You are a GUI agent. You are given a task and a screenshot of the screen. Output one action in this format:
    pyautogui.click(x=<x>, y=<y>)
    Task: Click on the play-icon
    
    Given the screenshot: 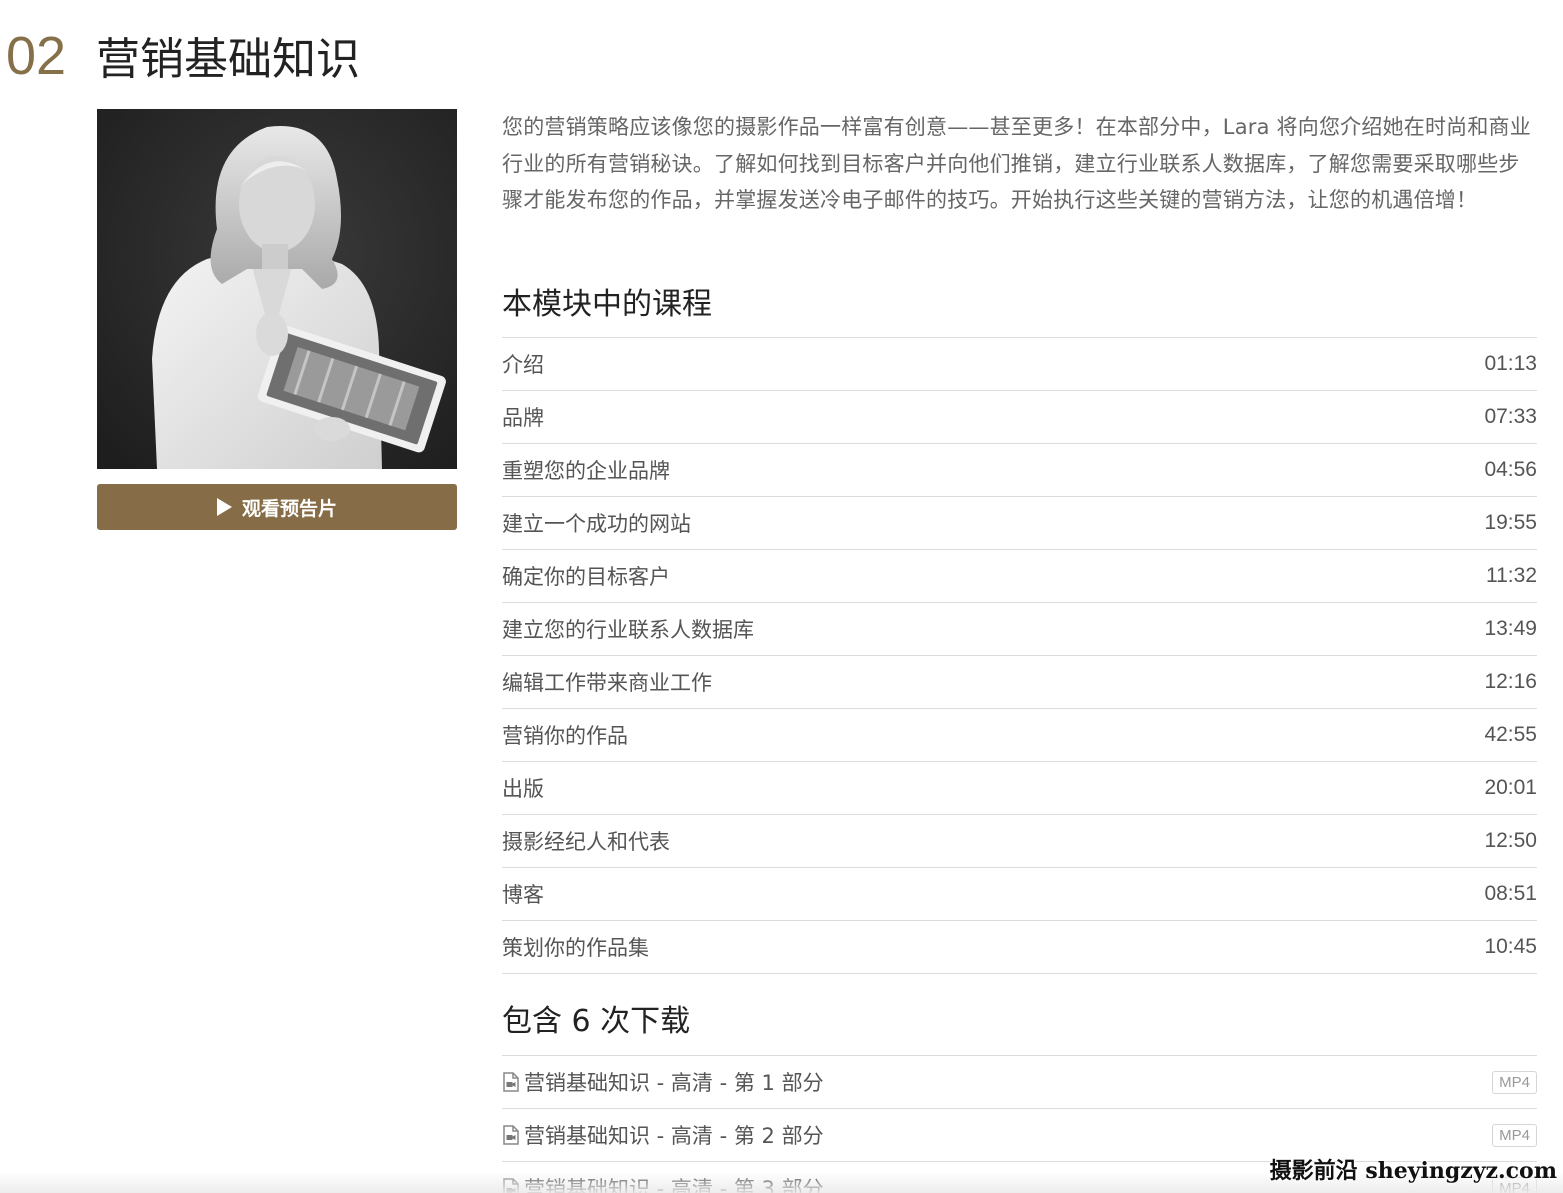 What is the action you would take?
    pyautogui.click(x=224, y=507)
    